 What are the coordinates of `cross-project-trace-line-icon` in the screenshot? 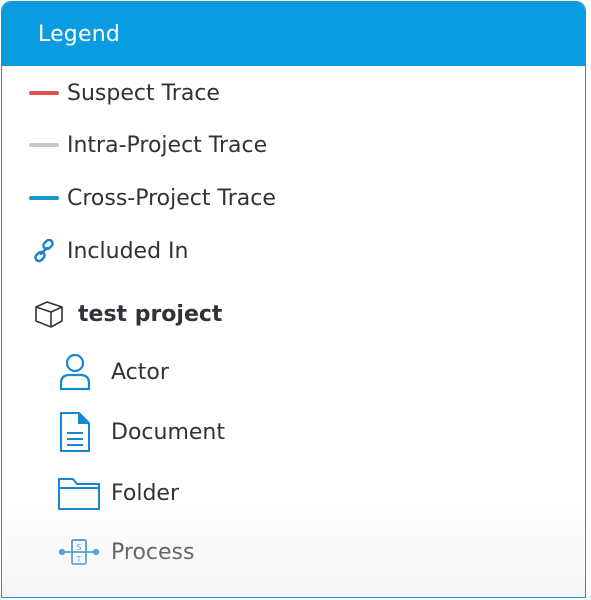 It's located at (44, 198).